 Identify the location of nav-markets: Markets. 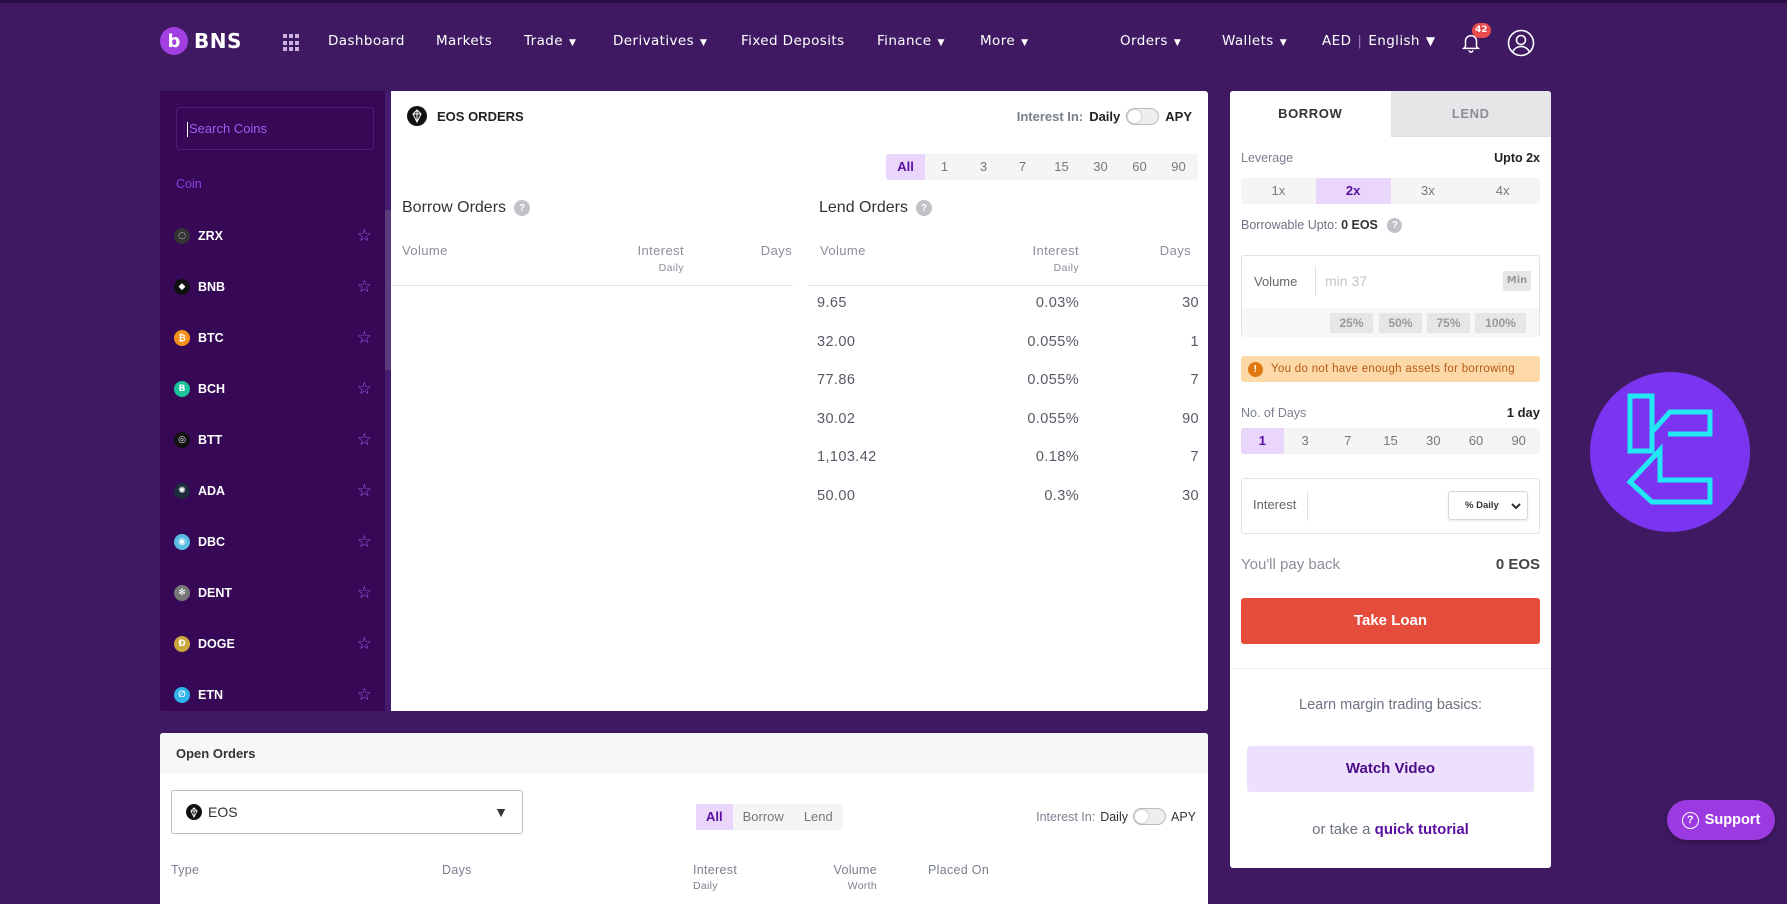
(464, 41).